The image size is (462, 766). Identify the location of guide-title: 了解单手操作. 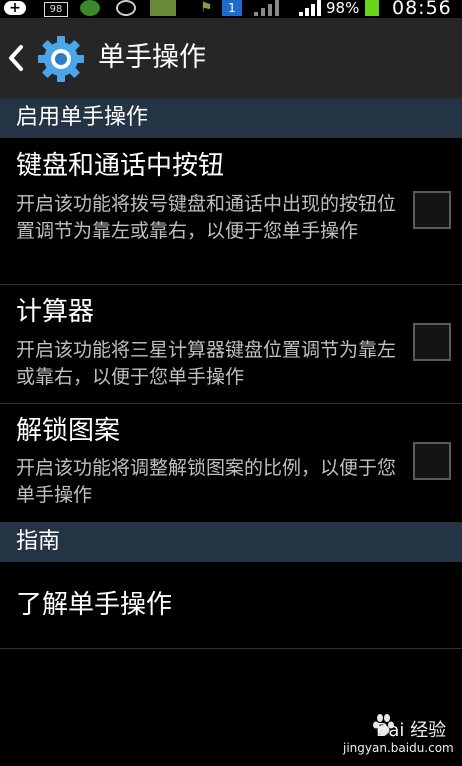
(94, 605).